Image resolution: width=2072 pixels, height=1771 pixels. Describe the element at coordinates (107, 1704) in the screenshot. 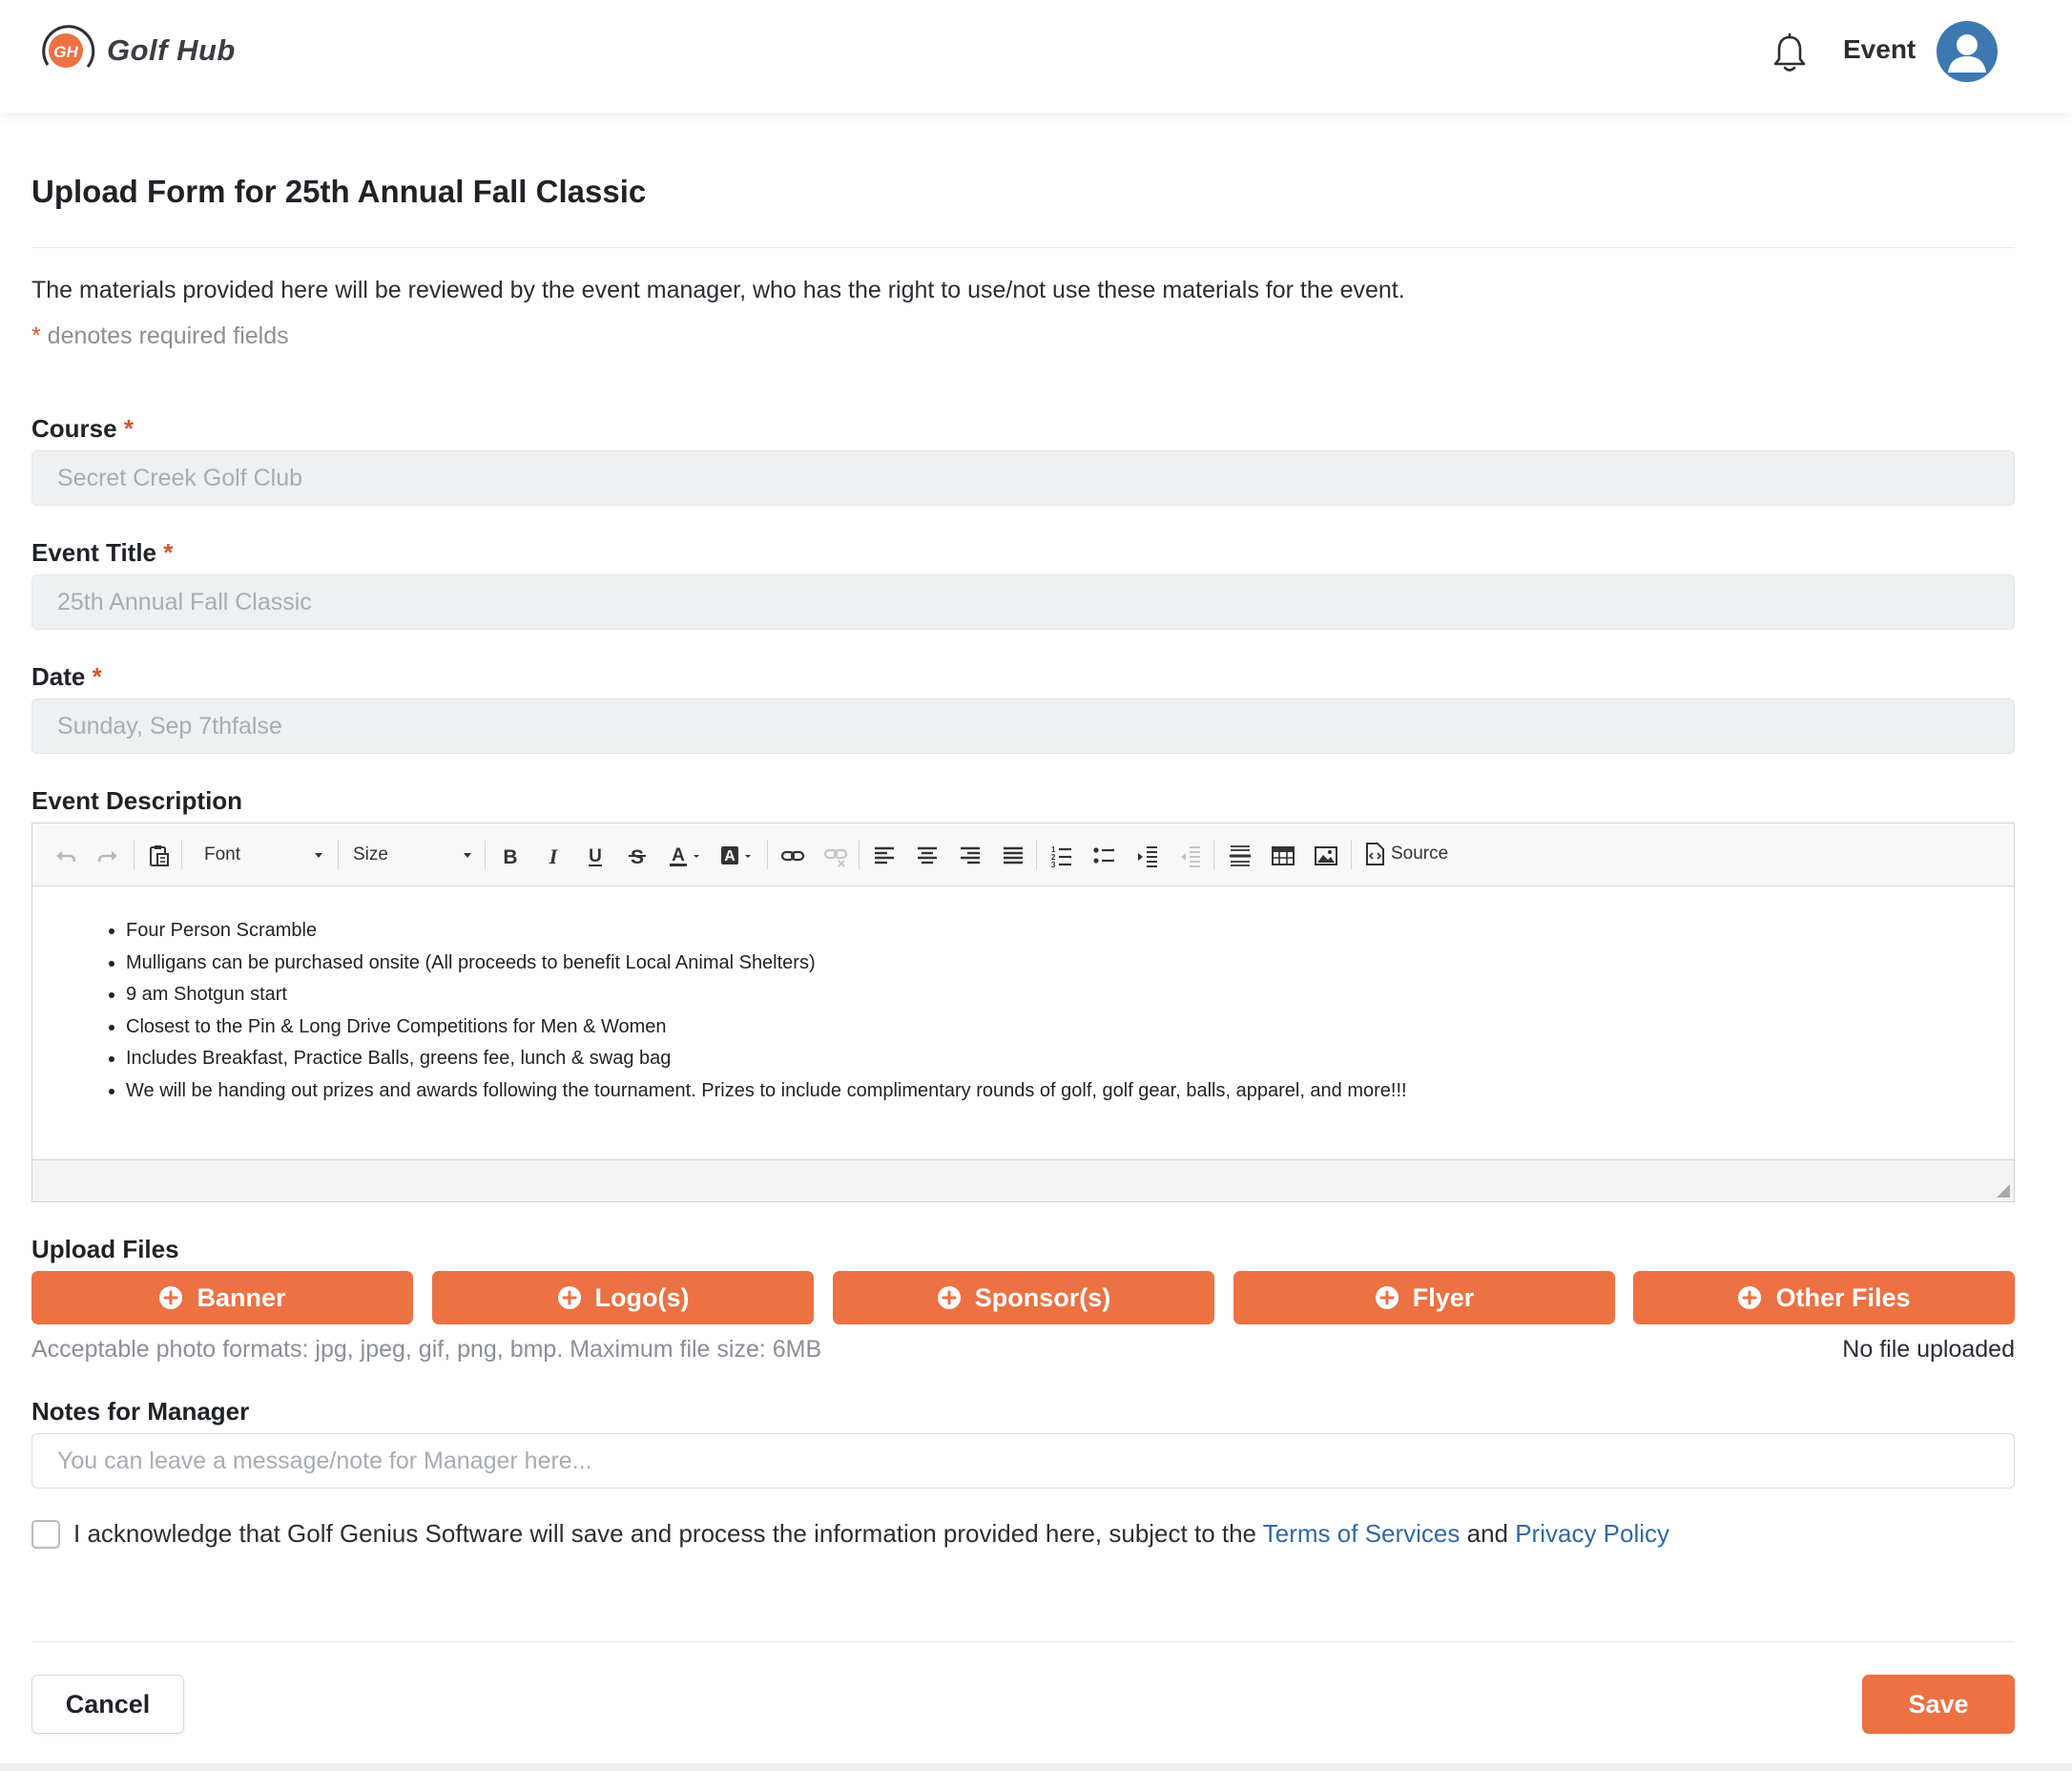

I see `cancel-button: Cancel` at that location.